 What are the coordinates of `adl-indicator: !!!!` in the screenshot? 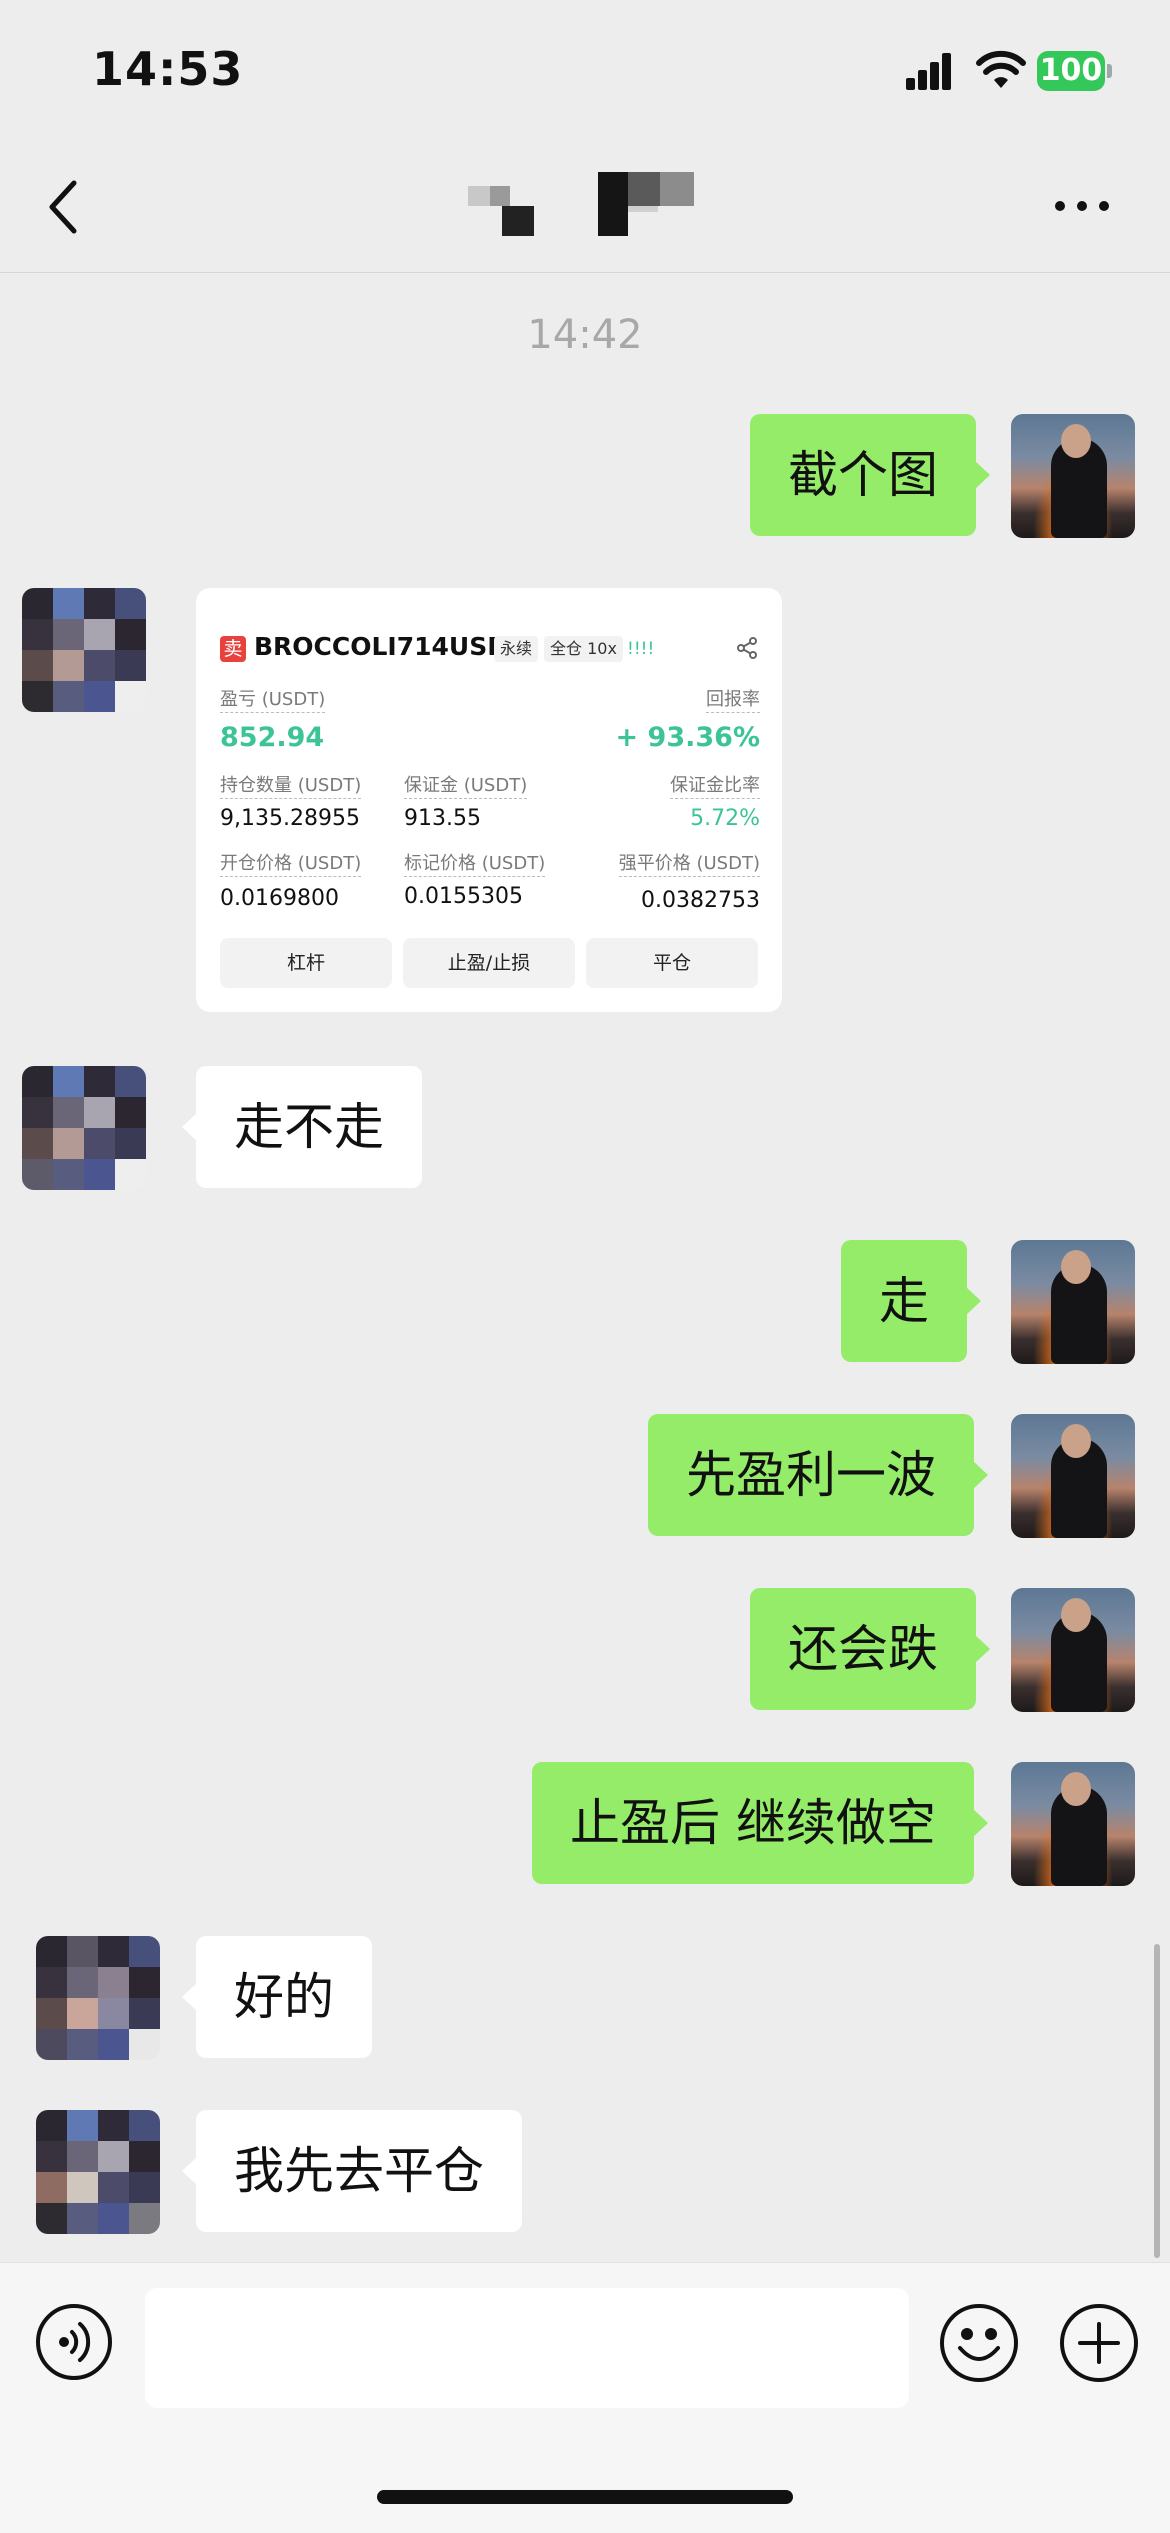 It's located at (641, 649).